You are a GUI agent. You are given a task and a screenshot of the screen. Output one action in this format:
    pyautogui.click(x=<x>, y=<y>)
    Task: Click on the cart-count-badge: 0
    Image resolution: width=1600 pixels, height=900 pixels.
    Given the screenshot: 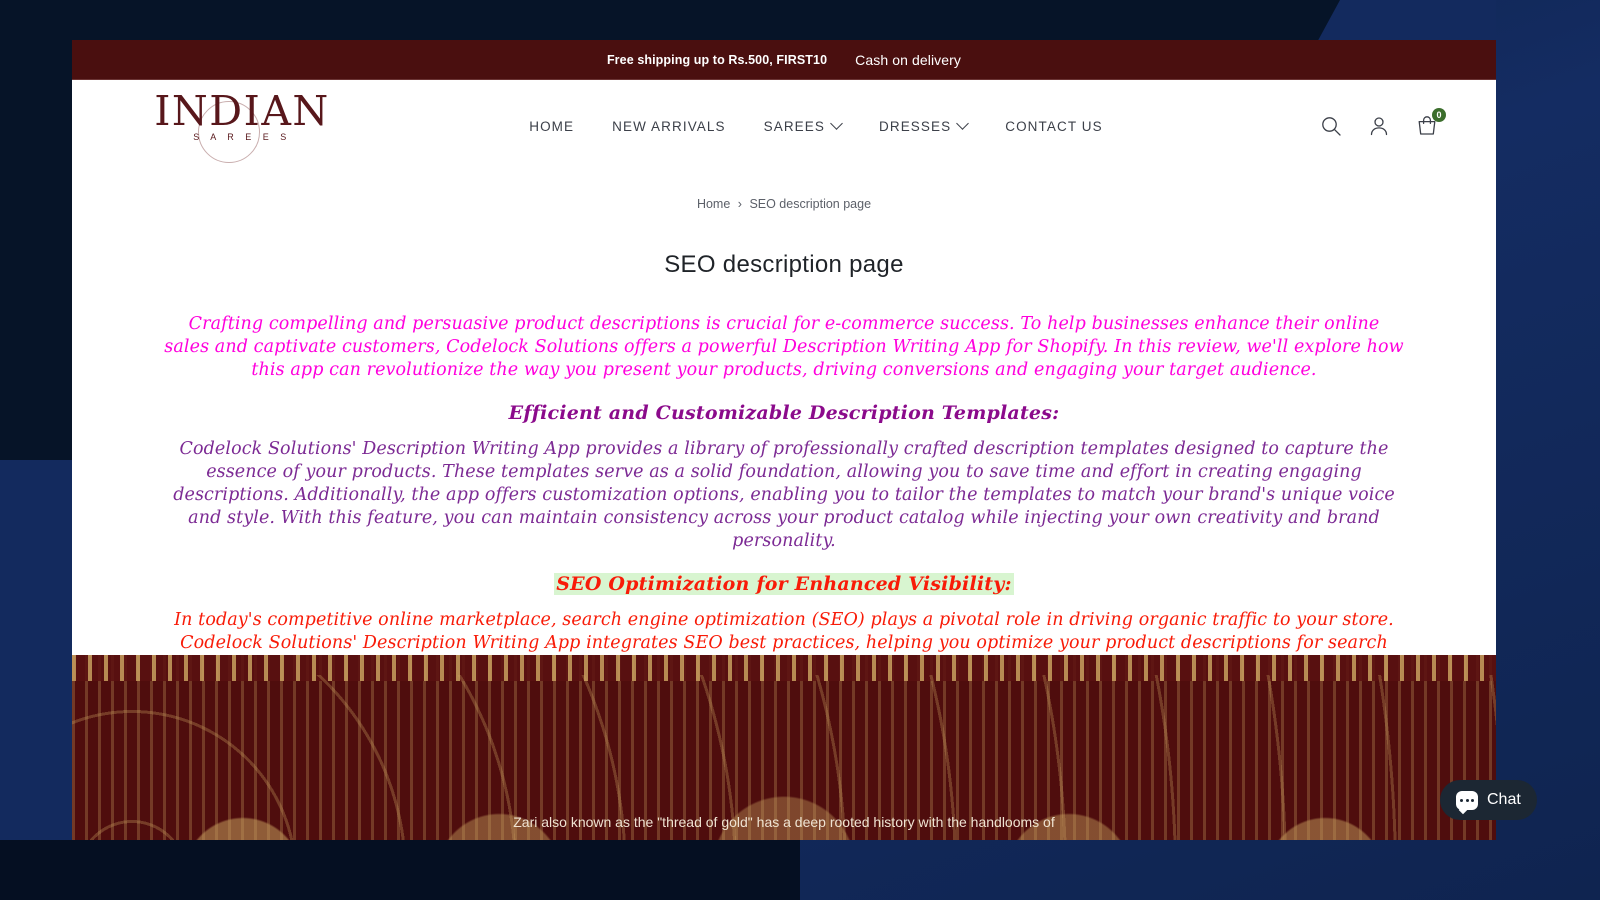 What is the action you would take?
    pyautogui.click(x=1439, y=115)
    